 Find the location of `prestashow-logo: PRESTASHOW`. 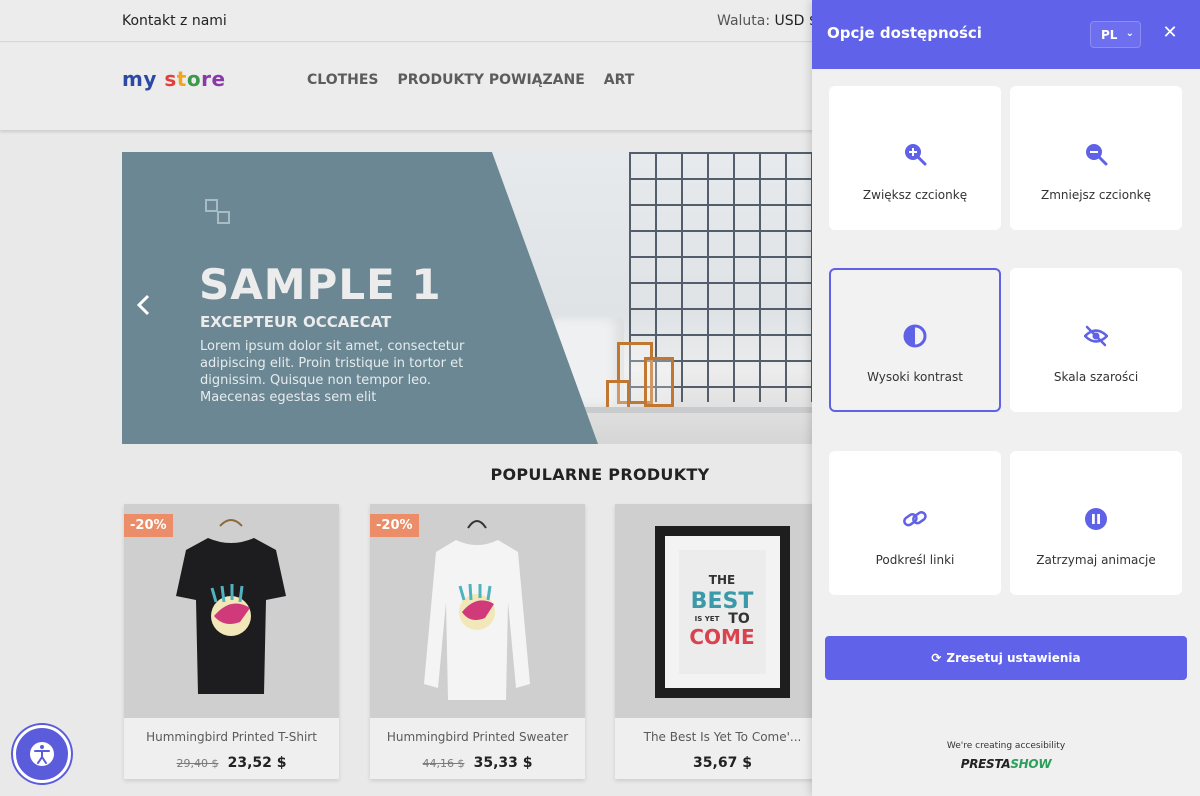

prestashow-logo: PRESTASHOW is located at coordinates (1006, 764).